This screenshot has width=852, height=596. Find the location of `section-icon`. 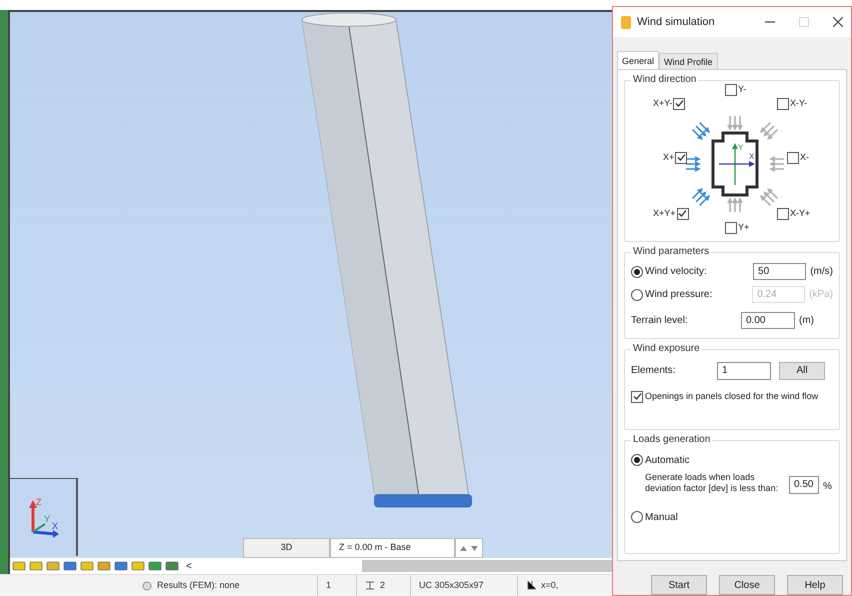

section-icon is located at coordinates (370, 585).